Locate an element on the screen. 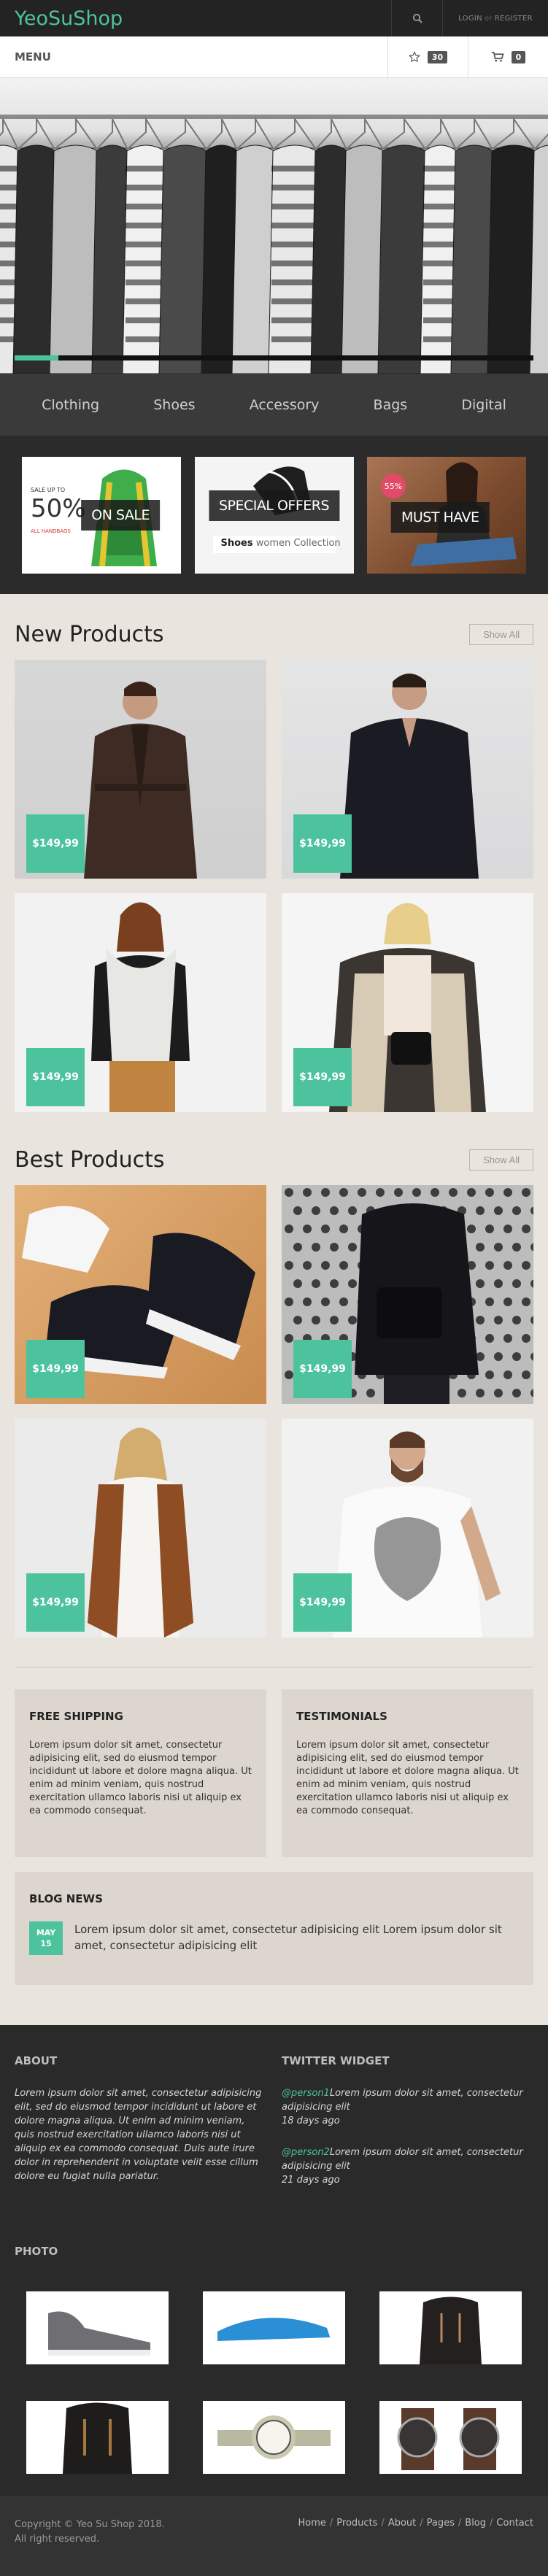  about-title: ABOUT is located at coordinates (36, 2060).